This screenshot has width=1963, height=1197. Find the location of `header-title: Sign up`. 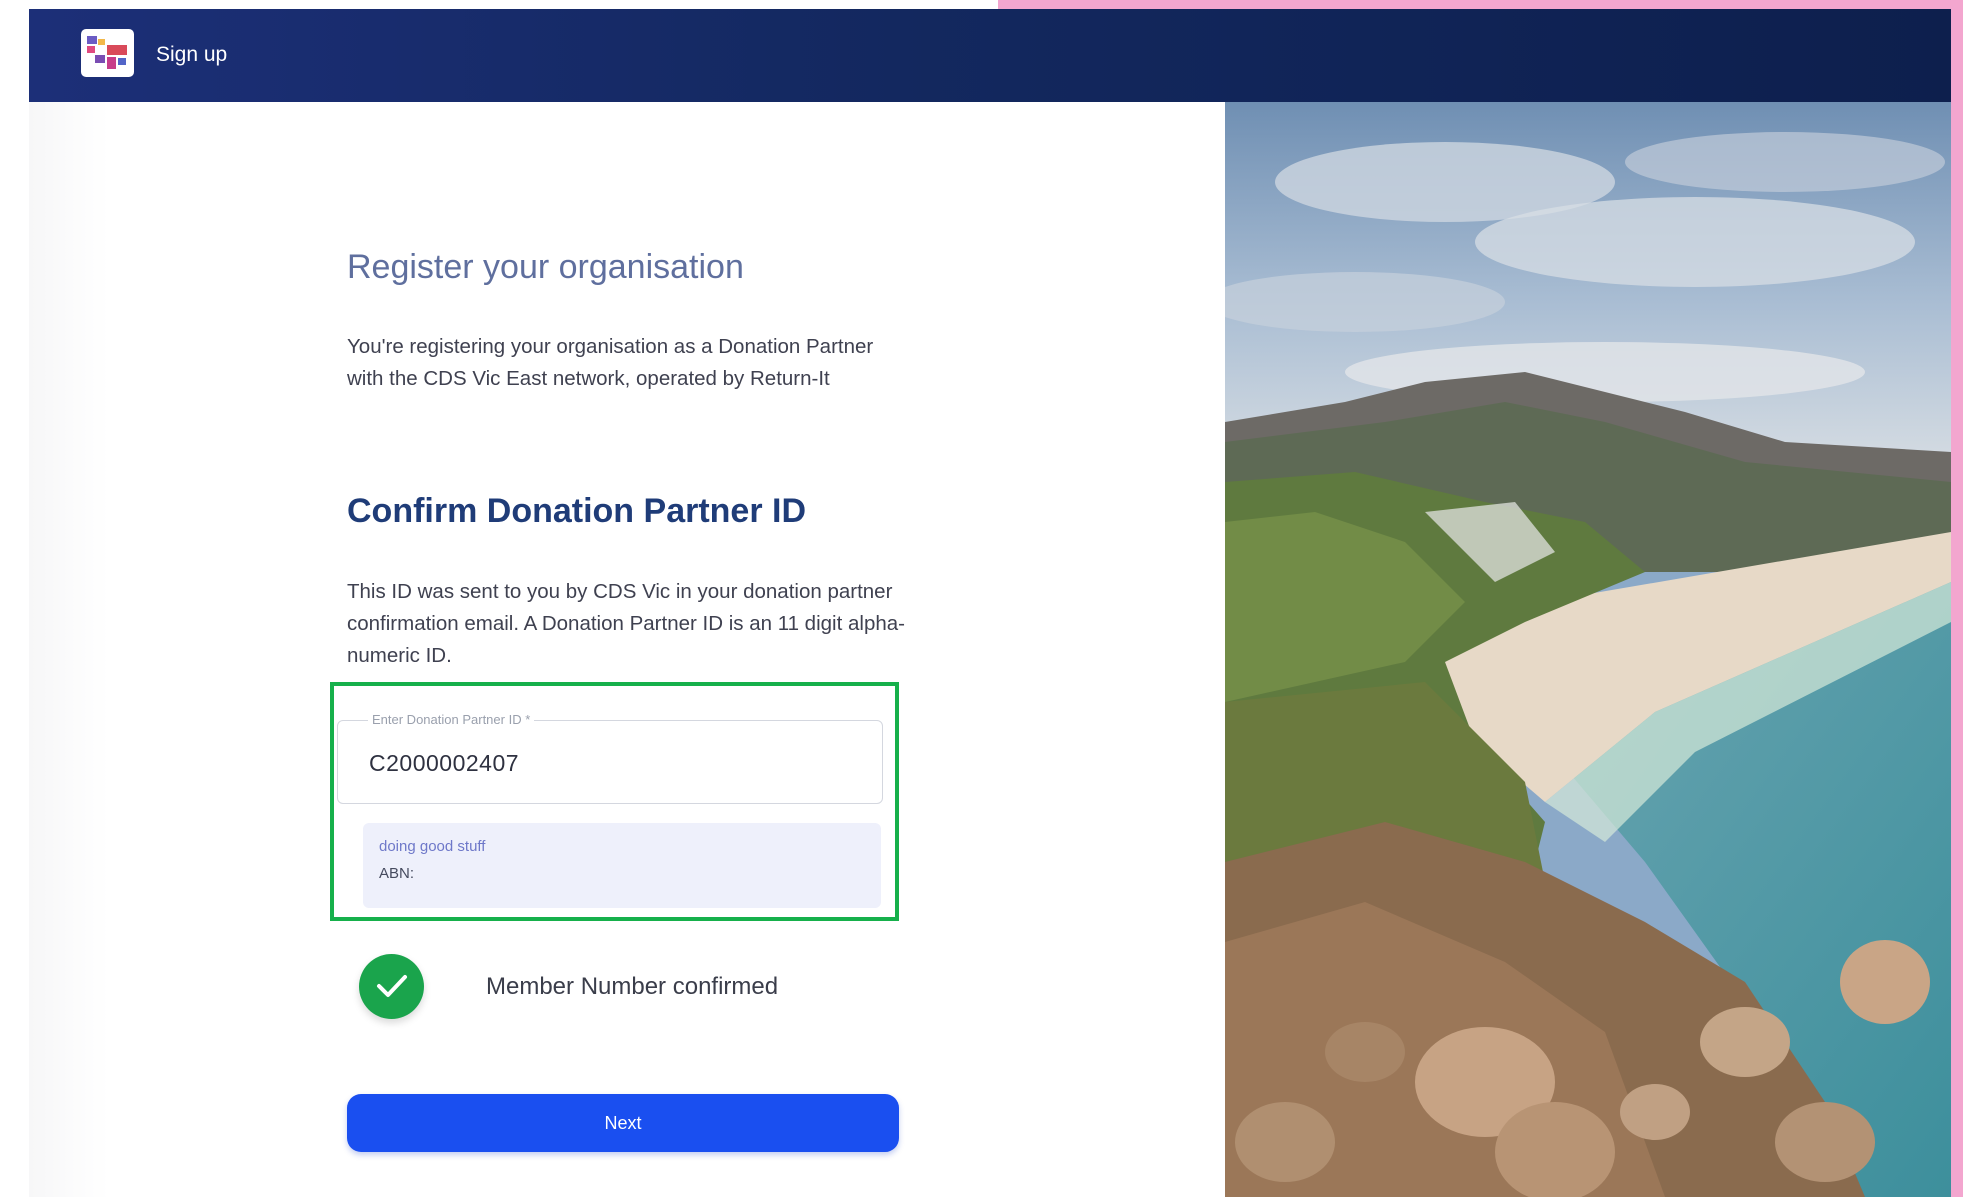

header-title: Sign up is located at coordinates (192, 54).